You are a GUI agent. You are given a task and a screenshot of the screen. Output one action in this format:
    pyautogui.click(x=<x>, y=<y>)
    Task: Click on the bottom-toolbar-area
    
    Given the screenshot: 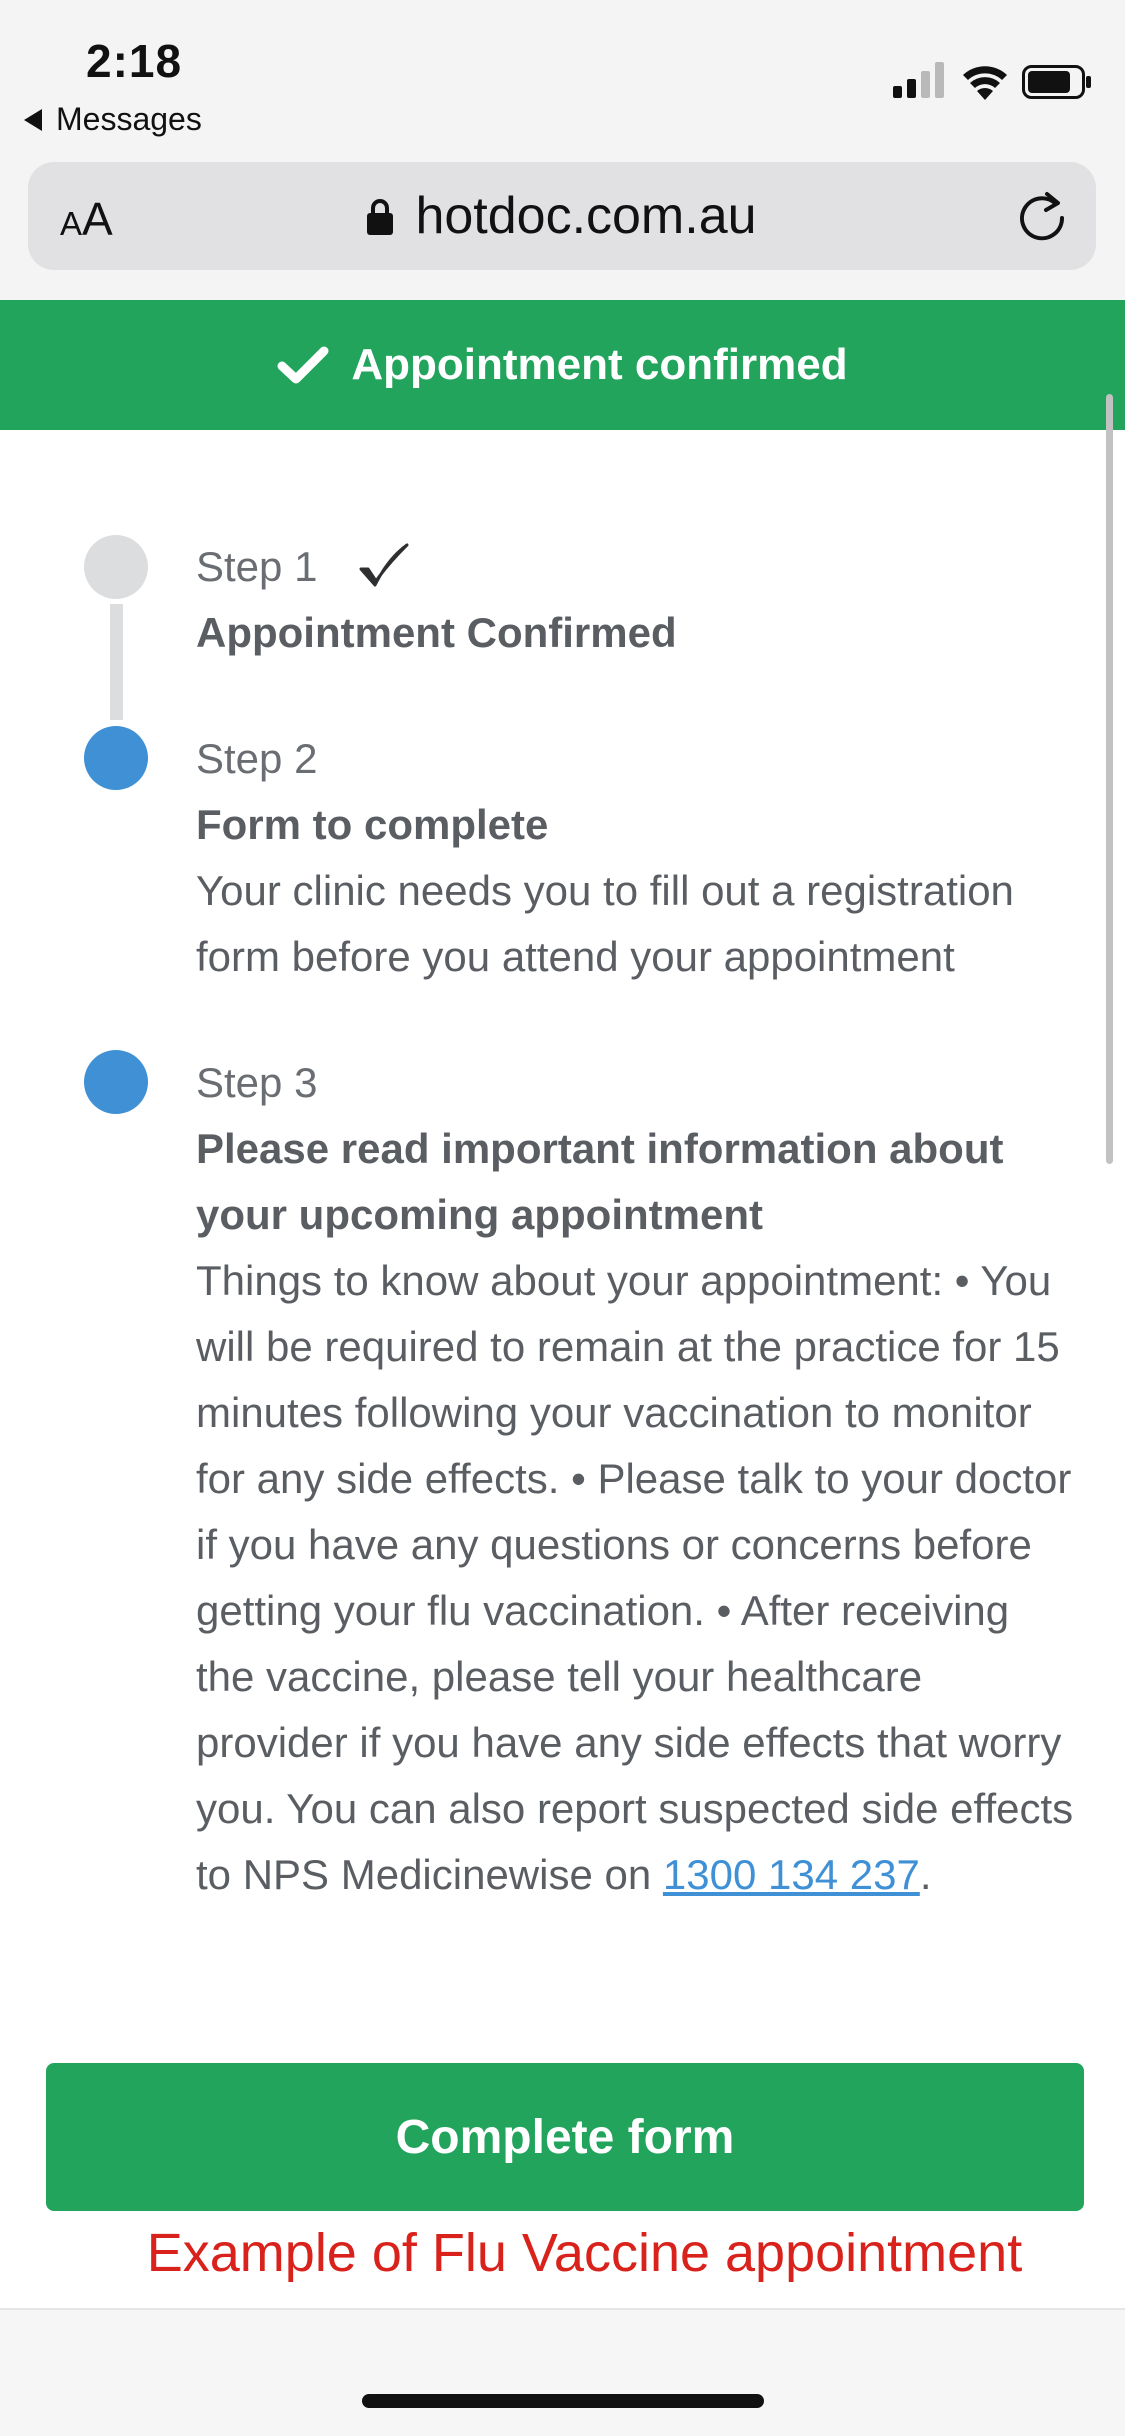 What is the action you would take?
    pyautogui.click(x=562, y=2372)
    